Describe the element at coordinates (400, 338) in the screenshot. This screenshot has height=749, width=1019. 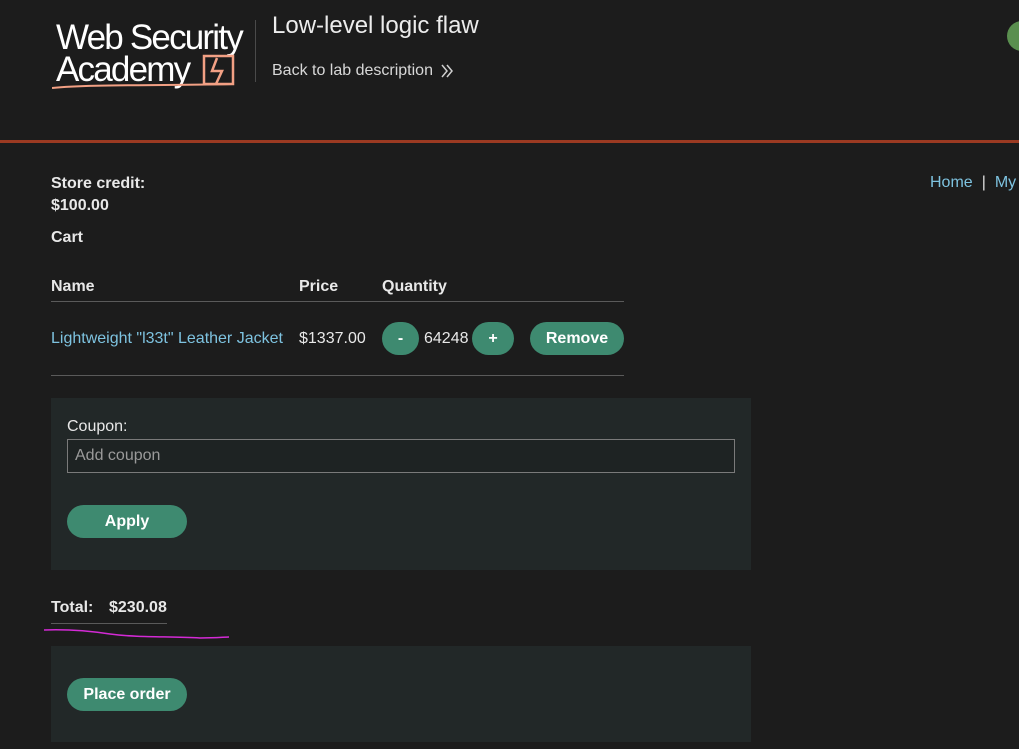
I see `decrease-quantity-button: -` at that location.